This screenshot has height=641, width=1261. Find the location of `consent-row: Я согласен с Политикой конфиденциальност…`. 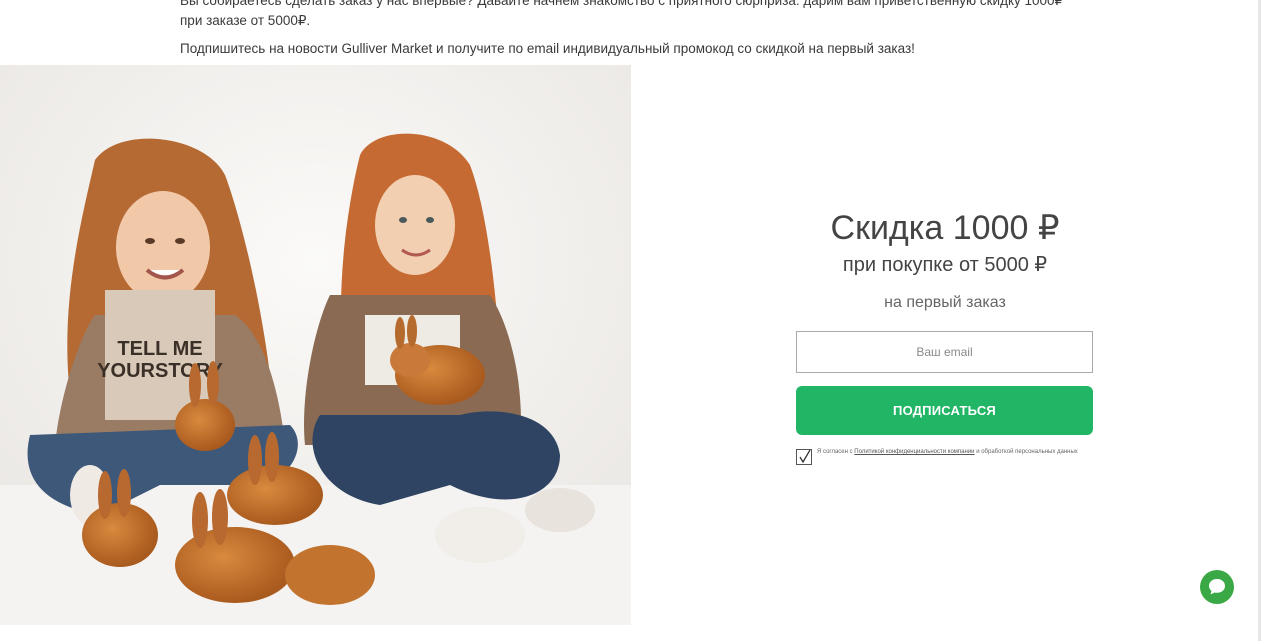

consent-row: Я согласен с Политикой конфиденциальност… is located at coordinates (945, 457).